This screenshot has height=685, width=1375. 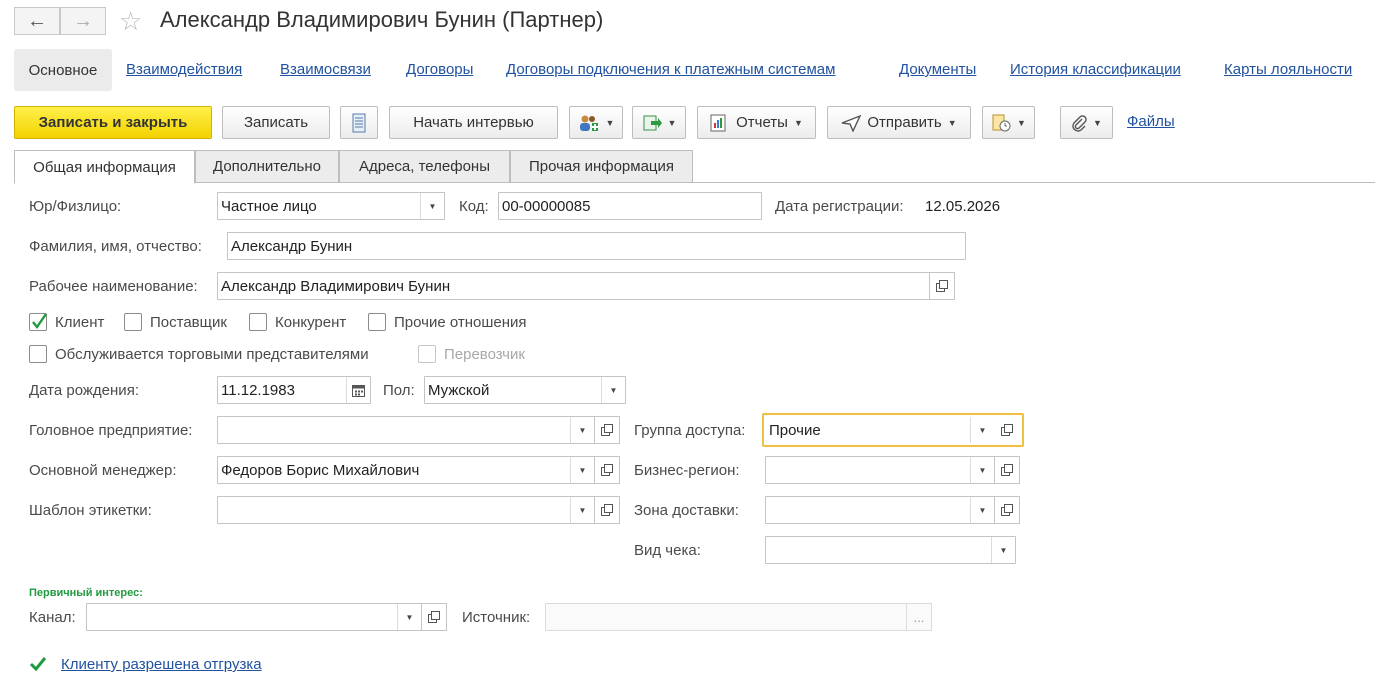 What do you see at coordinates (325, 69) in the screenshot?
I see `section-relations: Взаимосвязи` at bounding box center [325, 69].